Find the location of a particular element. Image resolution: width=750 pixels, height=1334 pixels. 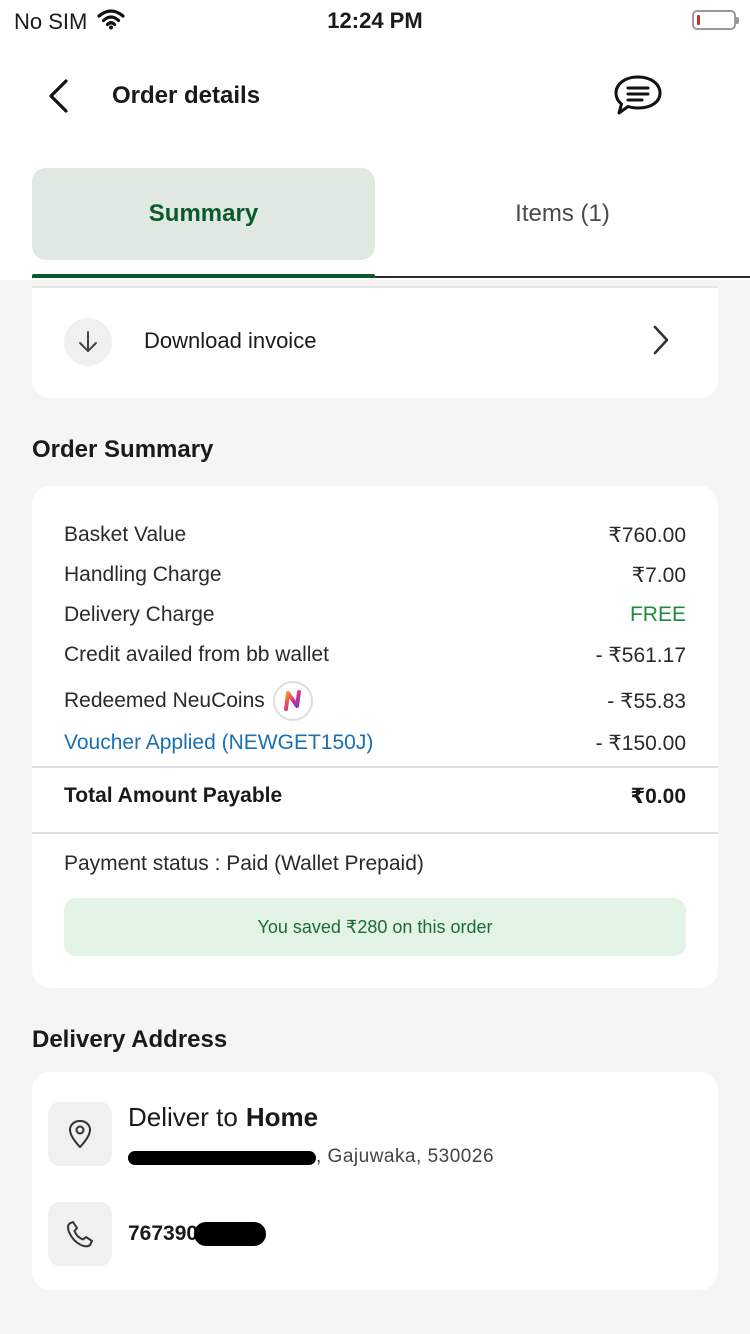

handling-charge-label: Handling Charge is located at coordinates (143, 574).